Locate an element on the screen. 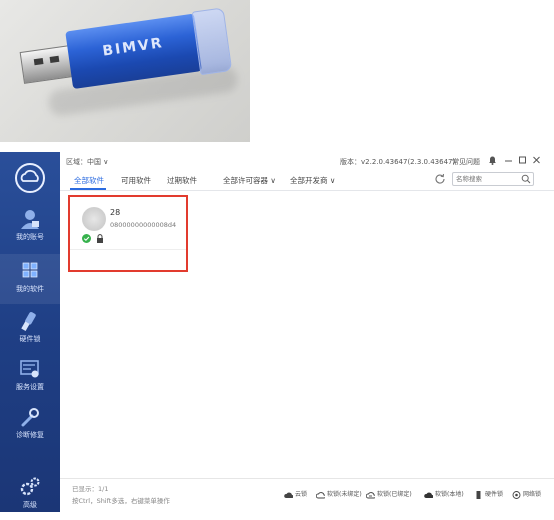 The width and height of the screenshot is (554, 520). legend-hardware-lock: 硬件锁 is located at coordinates (488, 494).